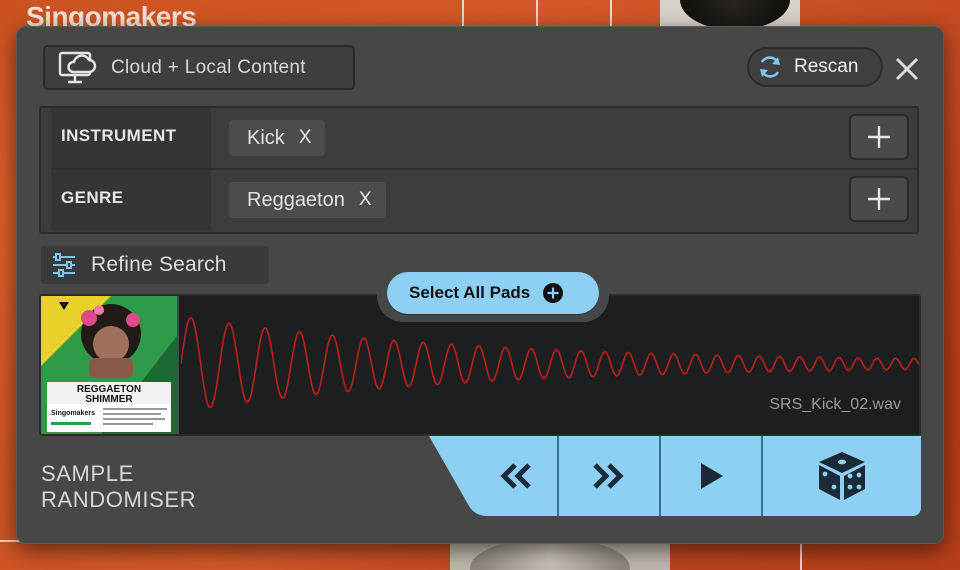  Describe the element at coordinates (73, 413) in the screenshot. I see `cover-brand: Singomakers` at that location.